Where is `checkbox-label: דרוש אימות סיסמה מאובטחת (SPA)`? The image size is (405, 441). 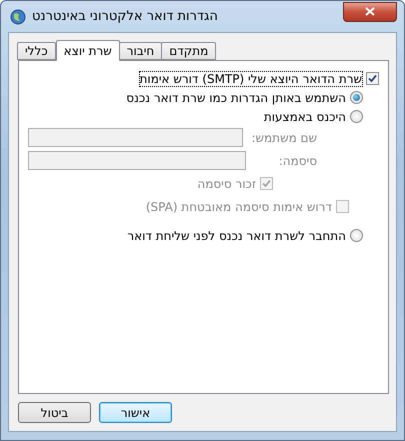 checkbox-label: דרוש אימות סיסמה מאובטחת (SPA) is located at coordinates (239, 207).